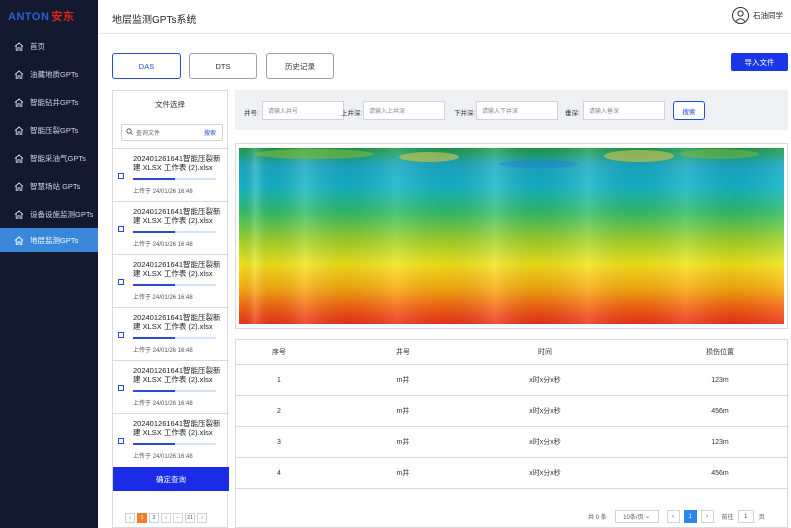  I want to click on import-file-button: 导入文件, so click(759, 62).